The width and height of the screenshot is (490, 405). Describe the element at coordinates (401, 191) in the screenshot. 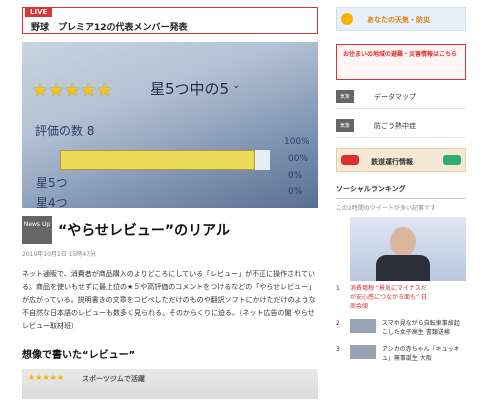

I see `ranking-title: ソーシャルランキング` at that location.